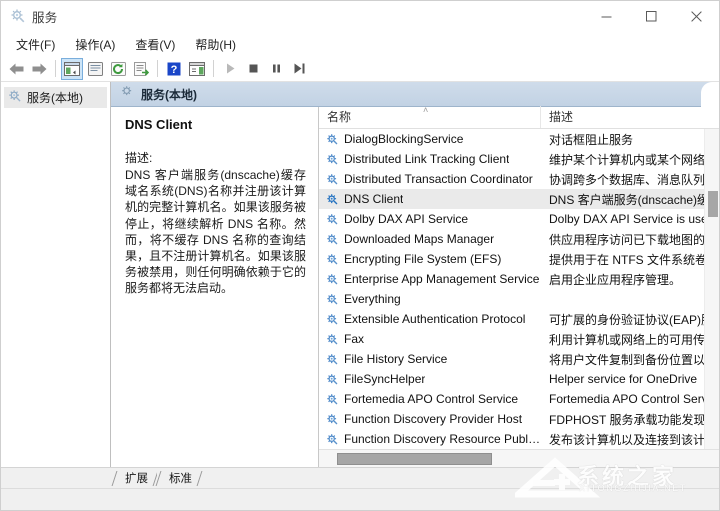  Describe the element at coordinates (427, 159) in the screenshot. I see `service-name-label: Distributed Link Tracking Client` at that location.